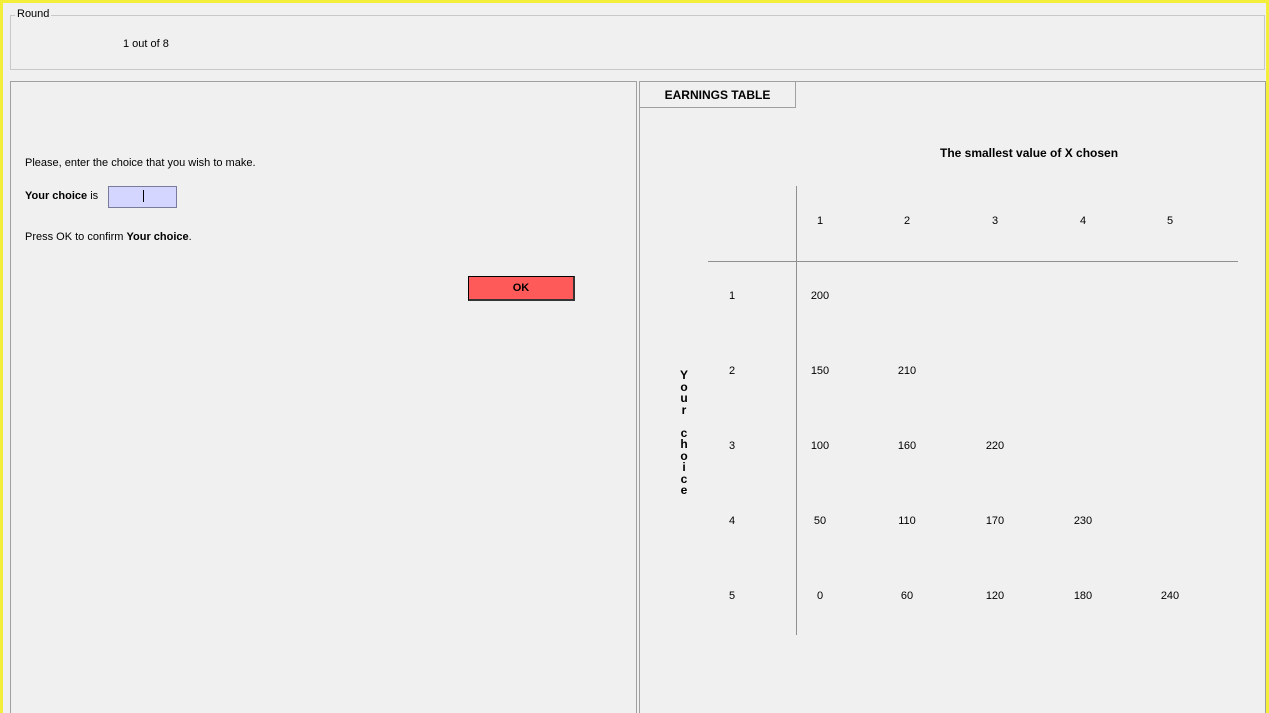 The height and width of the screenshot is (713, 1269). What do you see at coordinates (1083, 221) in the screenshot?
I see `column-header: 4` at bounding box center [1083, 221].